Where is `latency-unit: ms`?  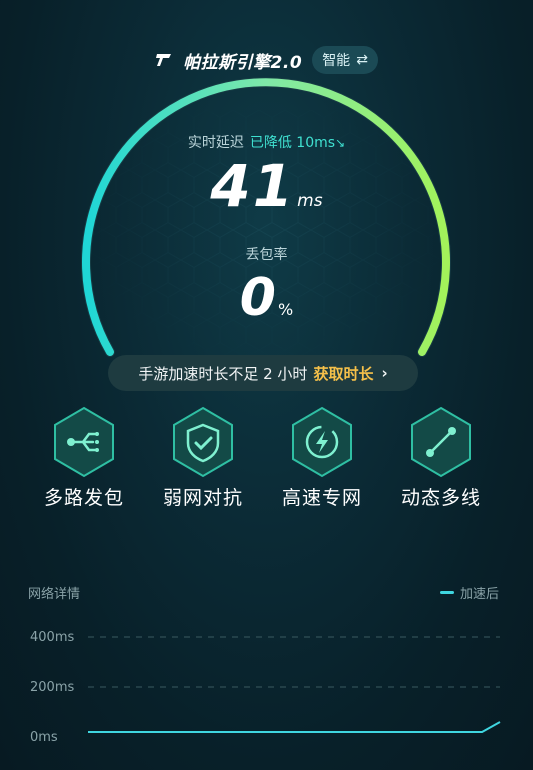 latency-unit: ms is located at coordinates (310, 201).